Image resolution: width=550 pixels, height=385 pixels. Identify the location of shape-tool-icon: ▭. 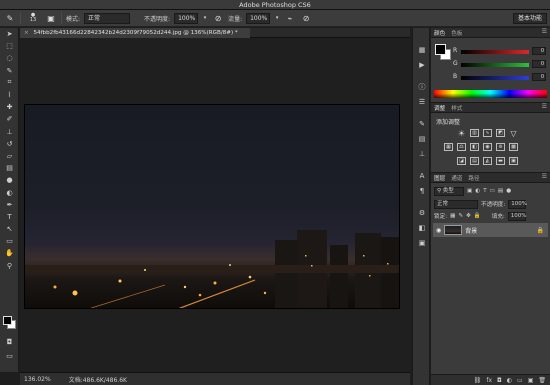
(9, 241).